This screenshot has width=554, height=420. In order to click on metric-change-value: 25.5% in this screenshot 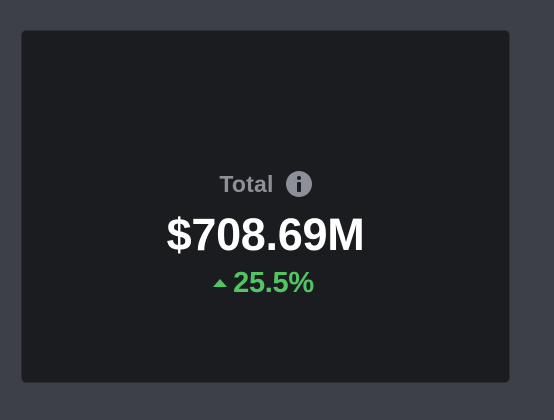, I will do `click(273, 283)`.